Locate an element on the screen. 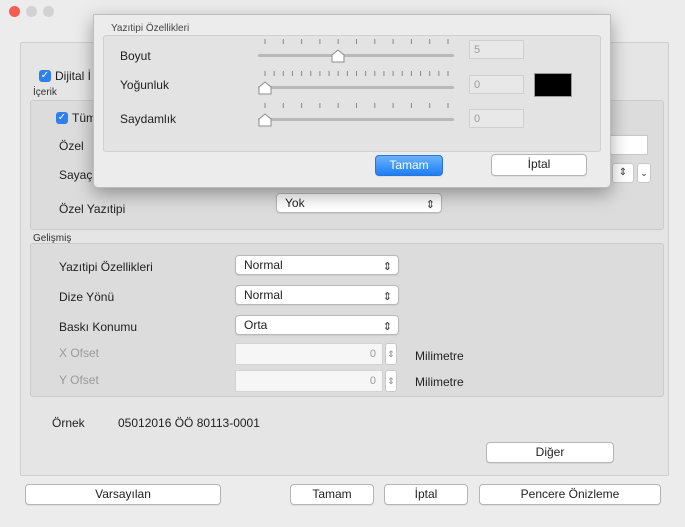 This screenshot has height=527, width=685. x-offset-field: 0 is located at coordinates (309, 354).